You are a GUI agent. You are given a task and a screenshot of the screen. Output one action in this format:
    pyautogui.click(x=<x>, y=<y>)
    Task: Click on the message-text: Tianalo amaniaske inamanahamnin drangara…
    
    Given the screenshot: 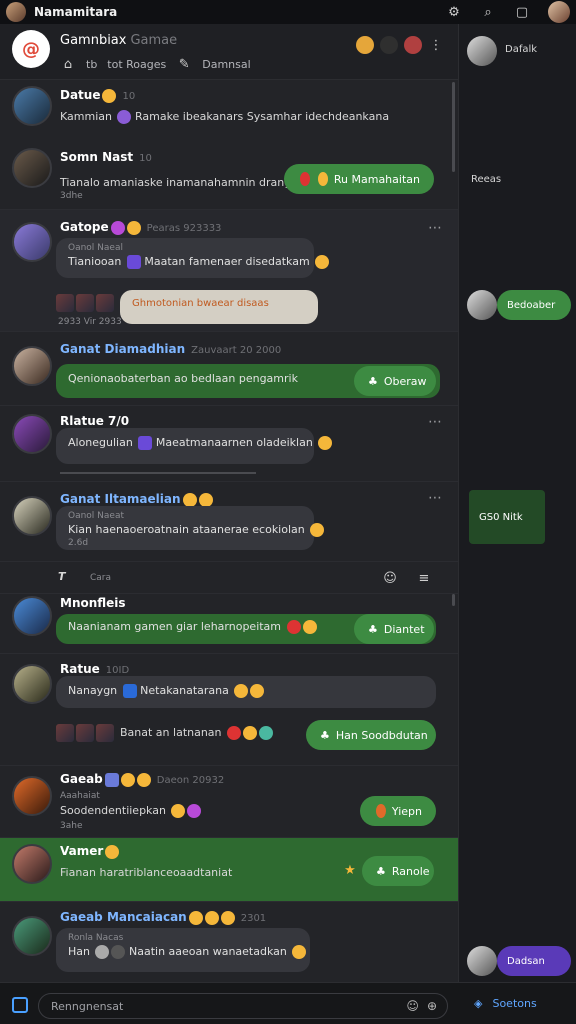 What is the action you would take?
    pyautogui.click(x=188, y=182)
    